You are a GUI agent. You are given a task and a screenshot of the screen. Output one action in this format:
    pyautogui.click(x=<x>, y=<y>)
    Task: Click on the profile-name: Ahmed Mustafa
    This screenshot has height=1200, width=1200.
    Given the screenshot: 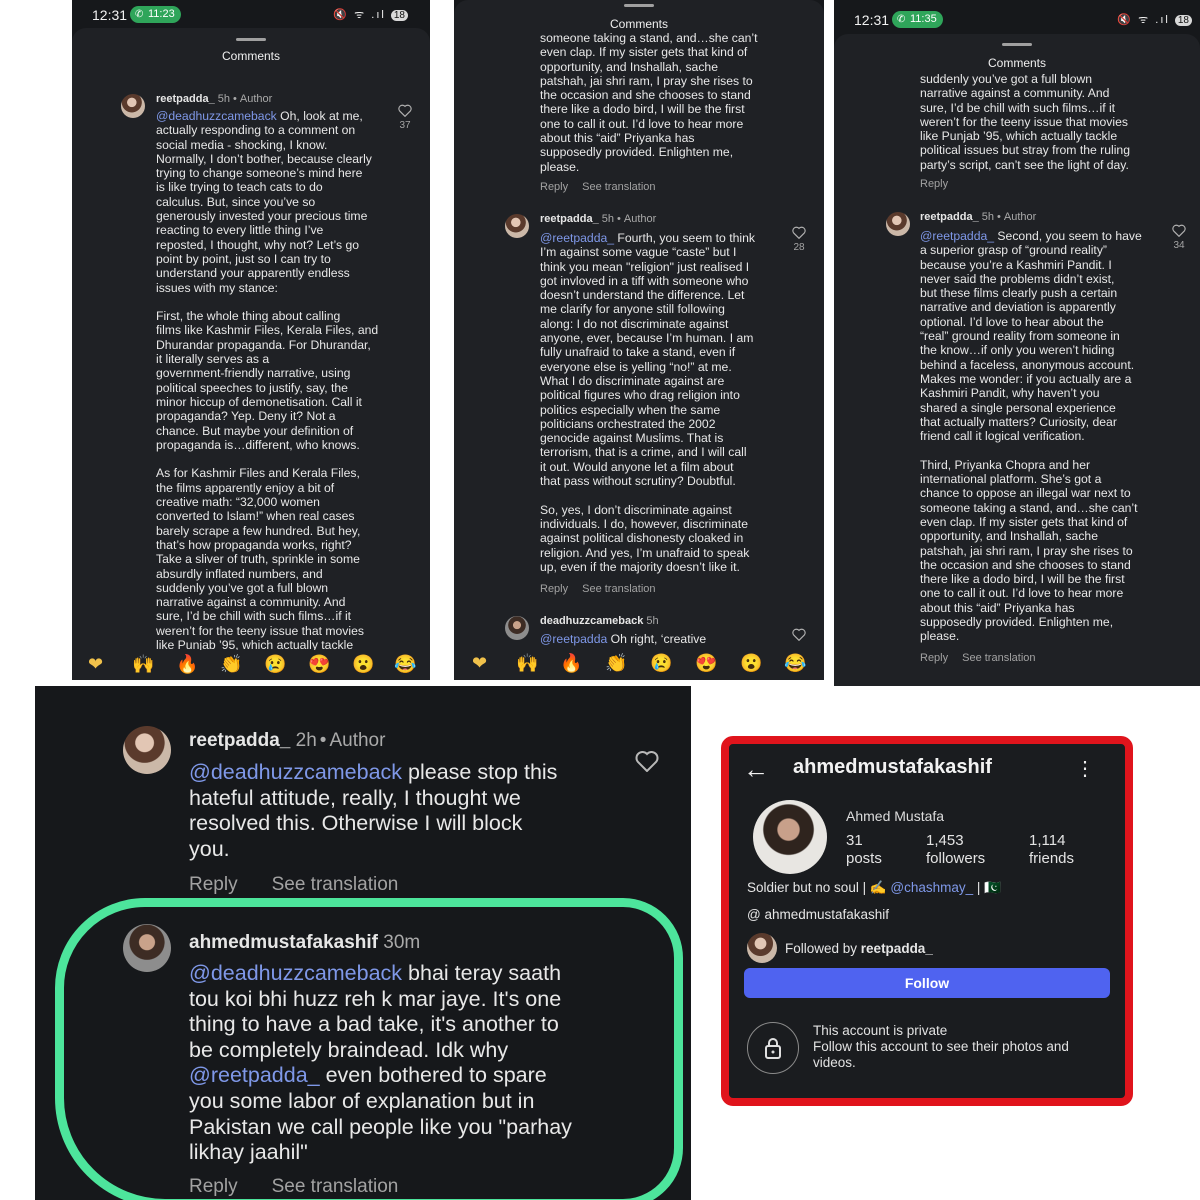 What is the action you would take?
    pyautogui.click(x=895, y=816)
    